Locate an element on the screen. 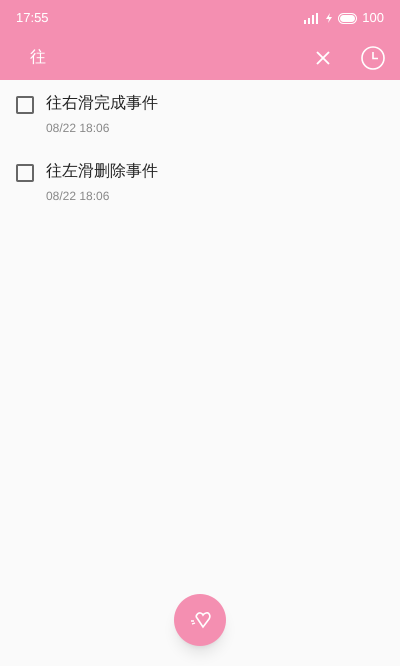 The image size is (400, 666). battery-level: 100 is located at coordinates (373, 18).